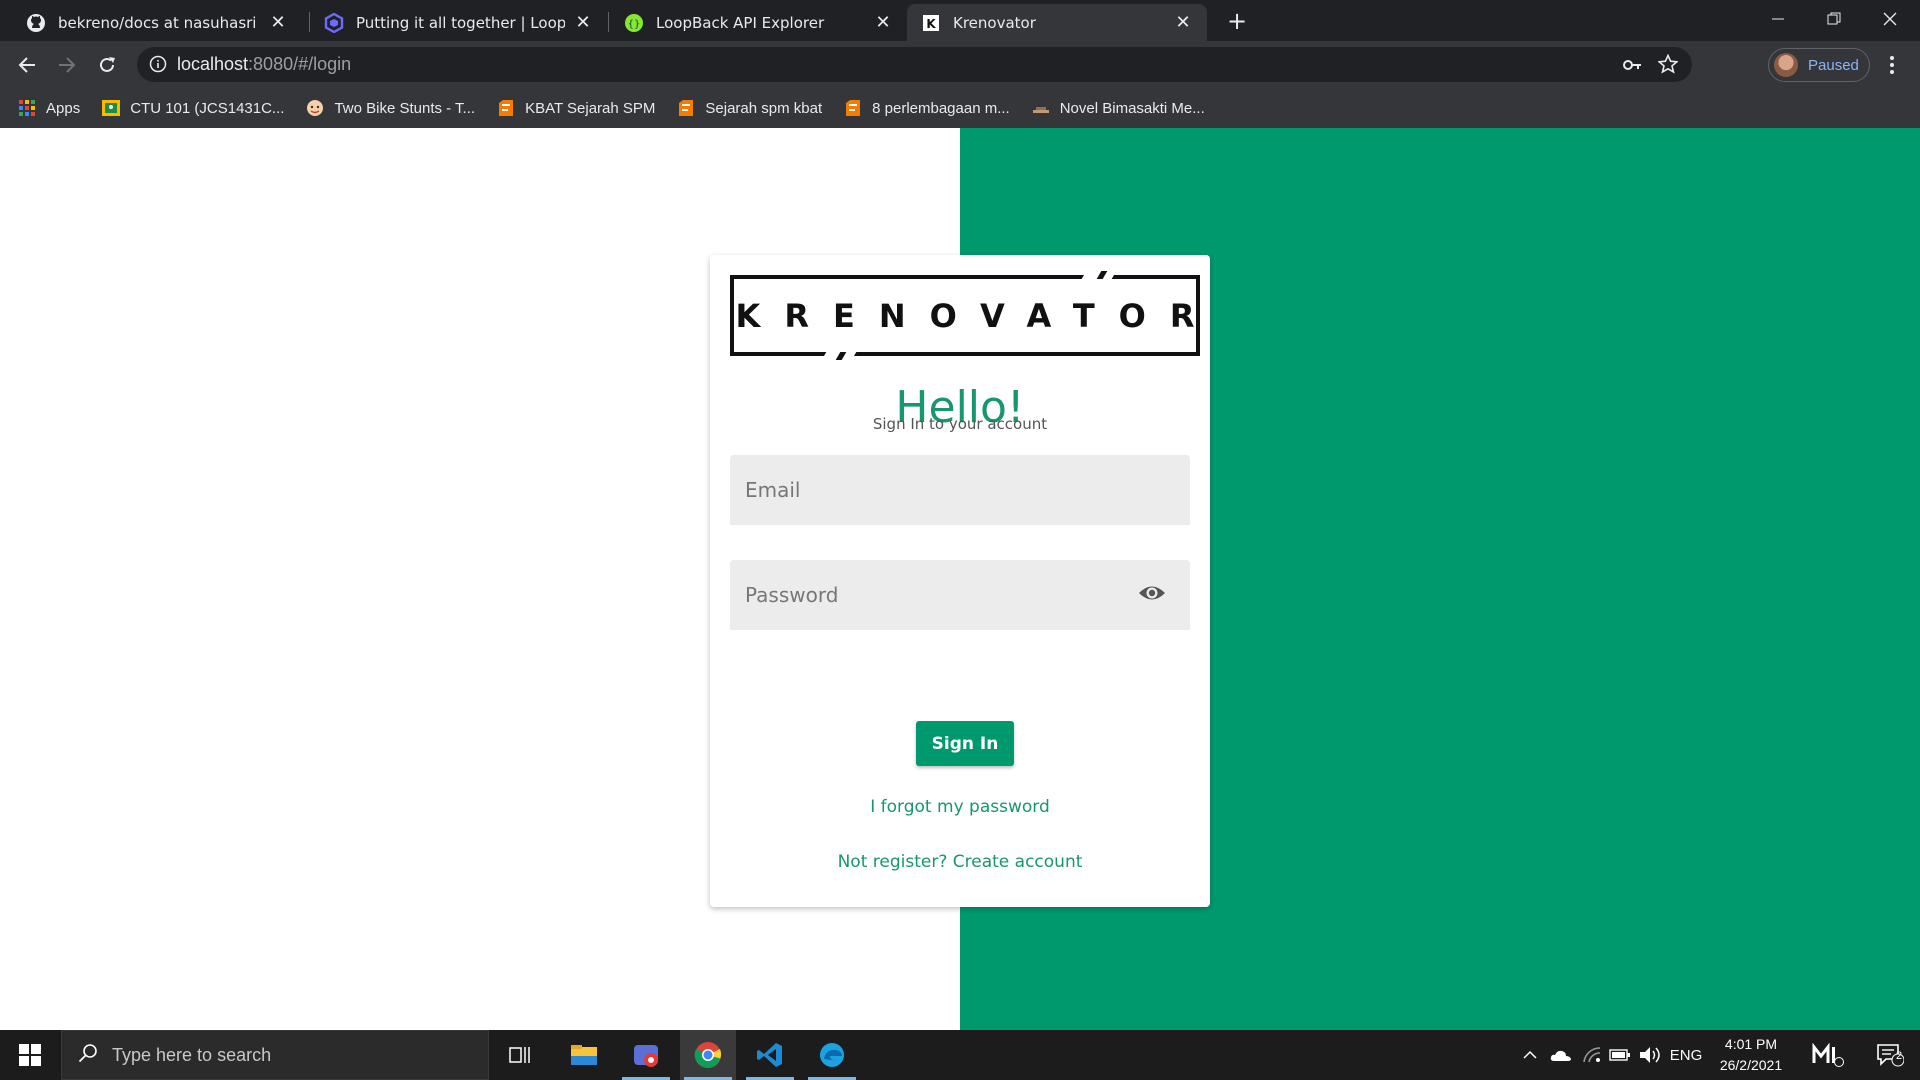  I want to click on url-host: localhost, so click(213, 64).